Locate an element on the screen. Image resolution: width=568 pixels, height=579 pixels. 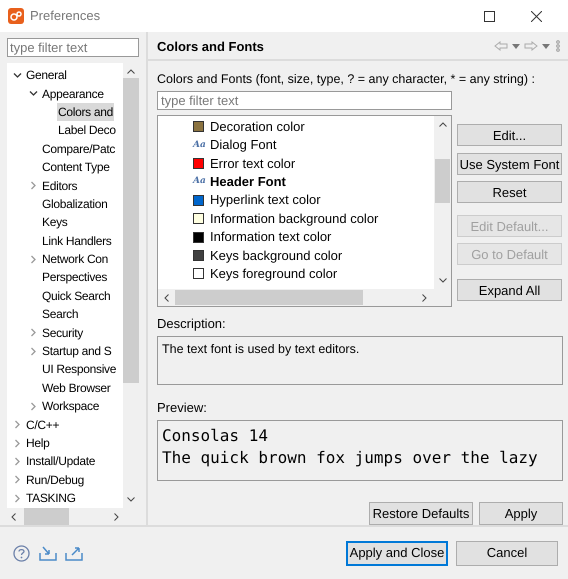
apply-button: Apply is located at coordinates (521, 513).